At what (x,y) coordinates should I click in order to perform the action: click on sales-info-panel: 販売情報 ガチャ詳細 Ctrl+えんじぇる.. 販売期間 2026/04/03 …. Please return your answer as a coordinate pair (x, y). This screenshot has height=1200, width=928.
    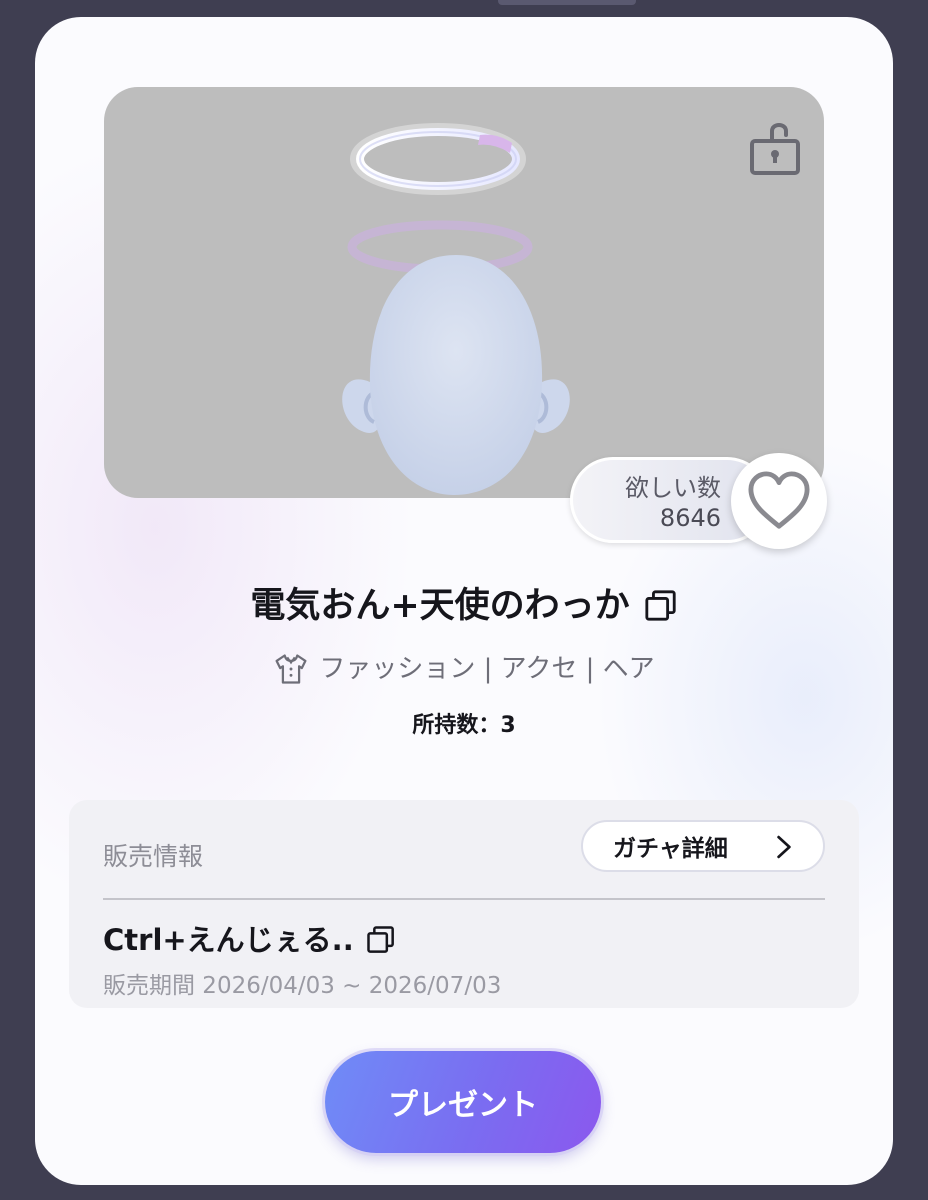
    Looking at the image, I should click on (464, 904).